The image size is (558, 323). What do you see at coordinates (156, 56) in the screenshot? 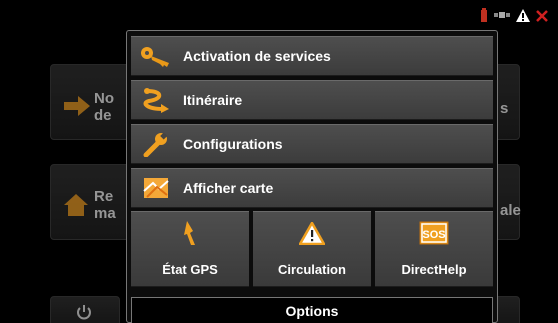
I see `key-icon` at bounding box center [156, 56].